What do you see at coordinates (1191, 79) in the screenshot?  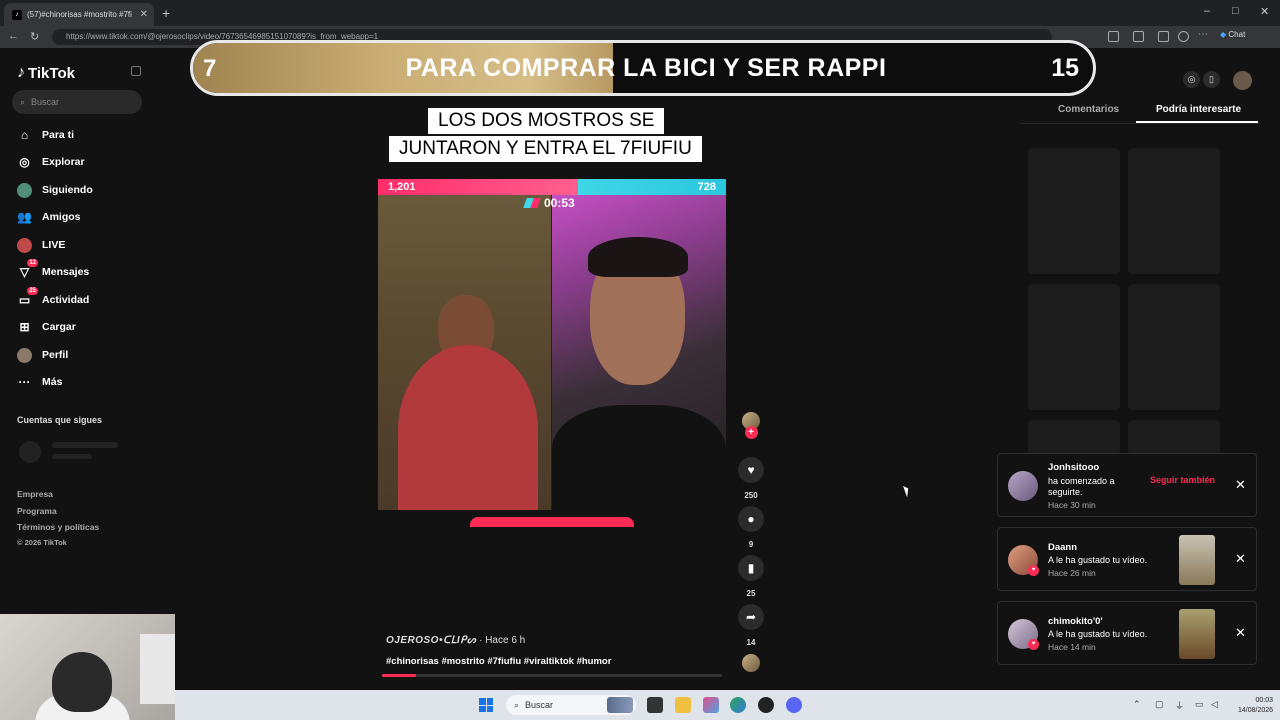 I see `compass-icon: ◎` at bounding box center [1191, 79].